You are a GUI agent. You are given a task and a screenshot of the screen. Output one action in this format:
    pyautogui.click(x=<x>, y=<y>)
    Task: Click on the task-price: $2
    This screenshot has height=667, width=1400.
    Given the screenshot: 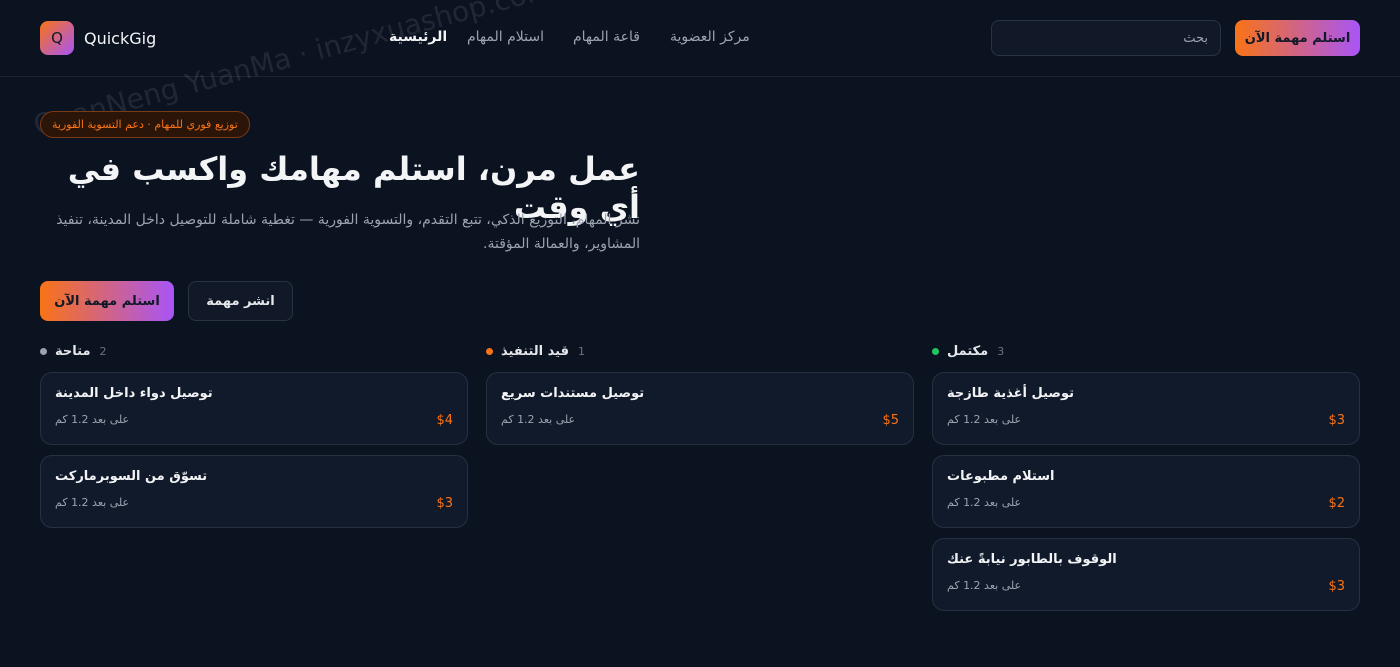 What is the action you would take?
    pyautogui.click(x=1336, y=503)
    